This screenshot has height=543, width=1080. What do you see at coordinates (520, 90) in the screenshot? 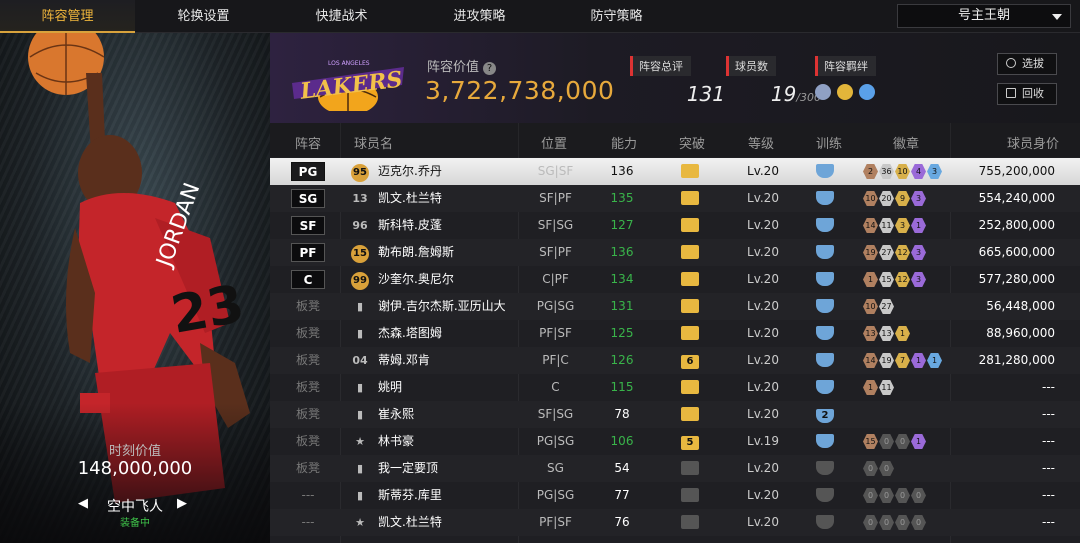
I see `team-value: 3,722,738,000` at bounding box center [520, 90].